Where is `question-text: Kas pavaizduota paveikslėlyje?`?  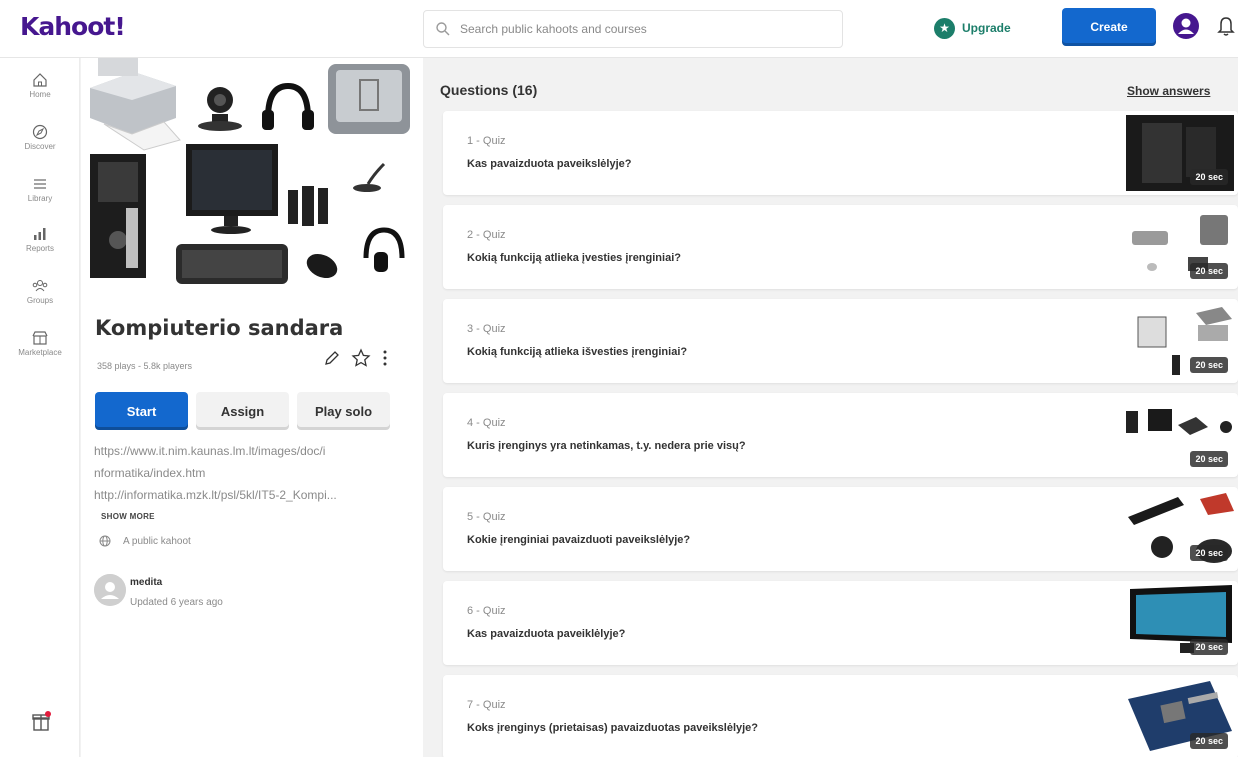 question-text: Kas pavaizduota paveikslėlyje? is located at coordinates (549, 164).